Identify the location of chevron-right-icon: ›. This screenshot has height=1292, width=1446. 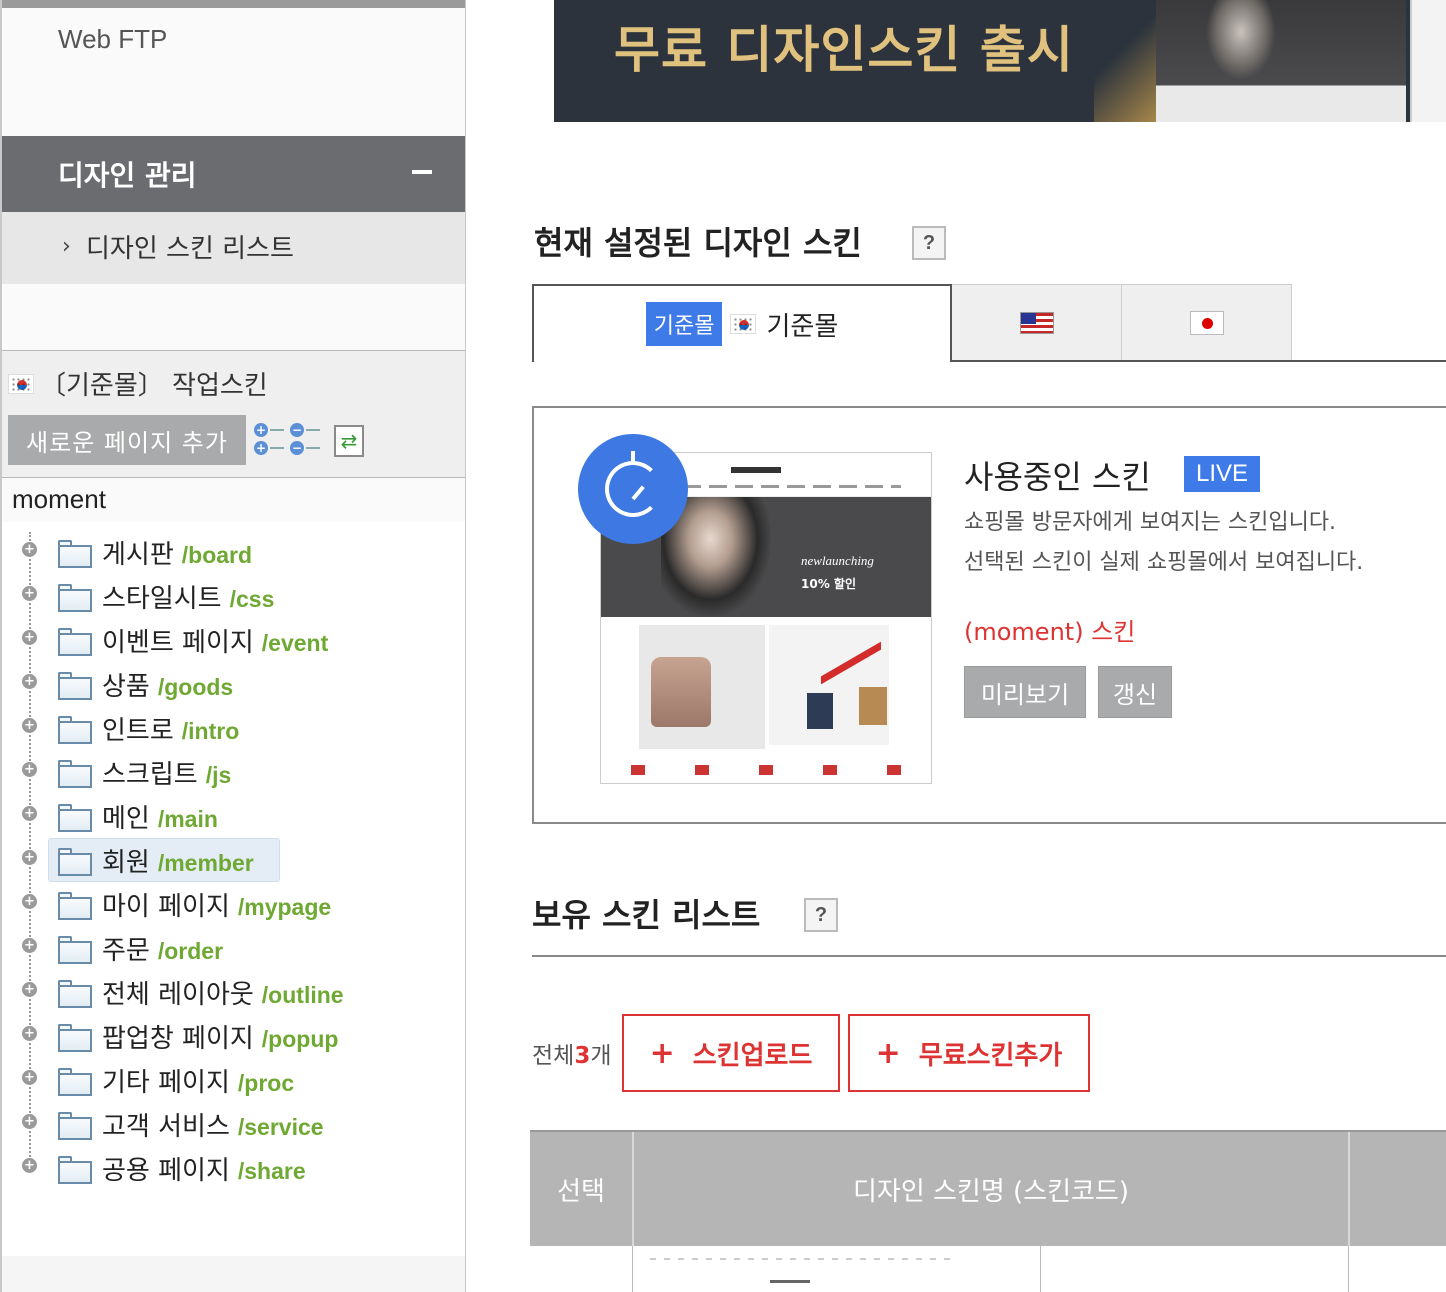
(66, 246).